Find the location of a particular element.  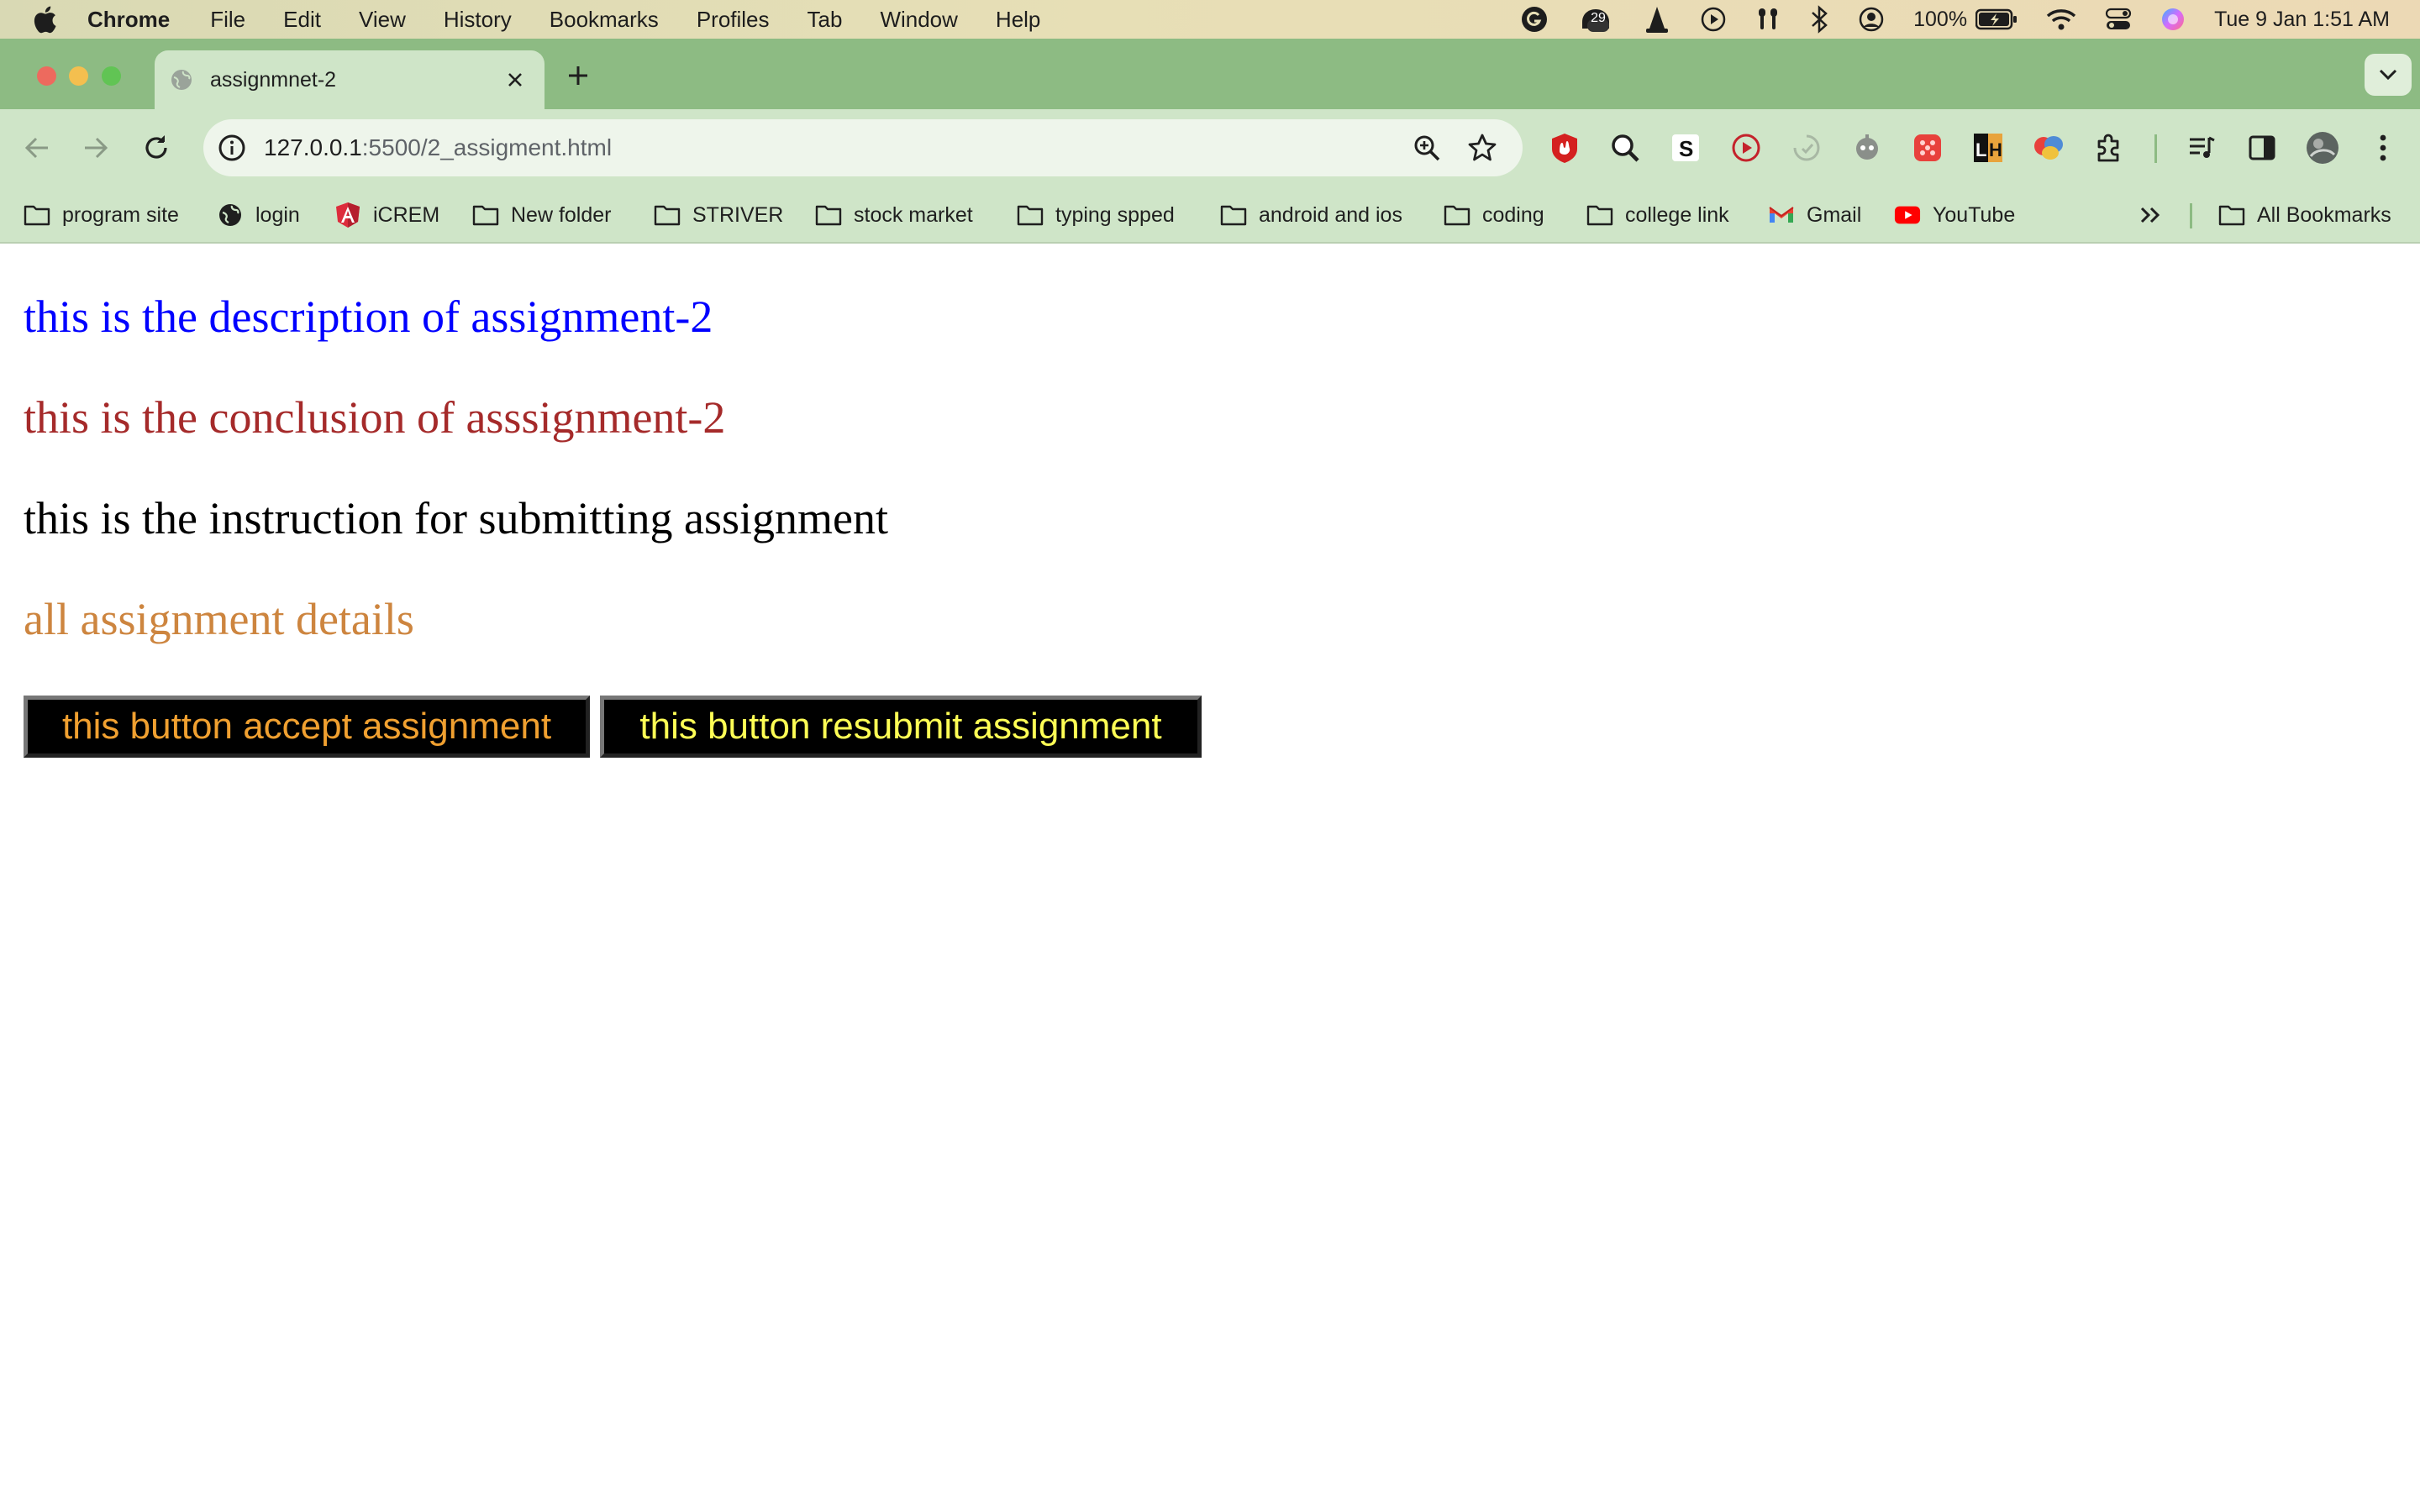

notification-count: 29 is located at coordinates (1598, 18).